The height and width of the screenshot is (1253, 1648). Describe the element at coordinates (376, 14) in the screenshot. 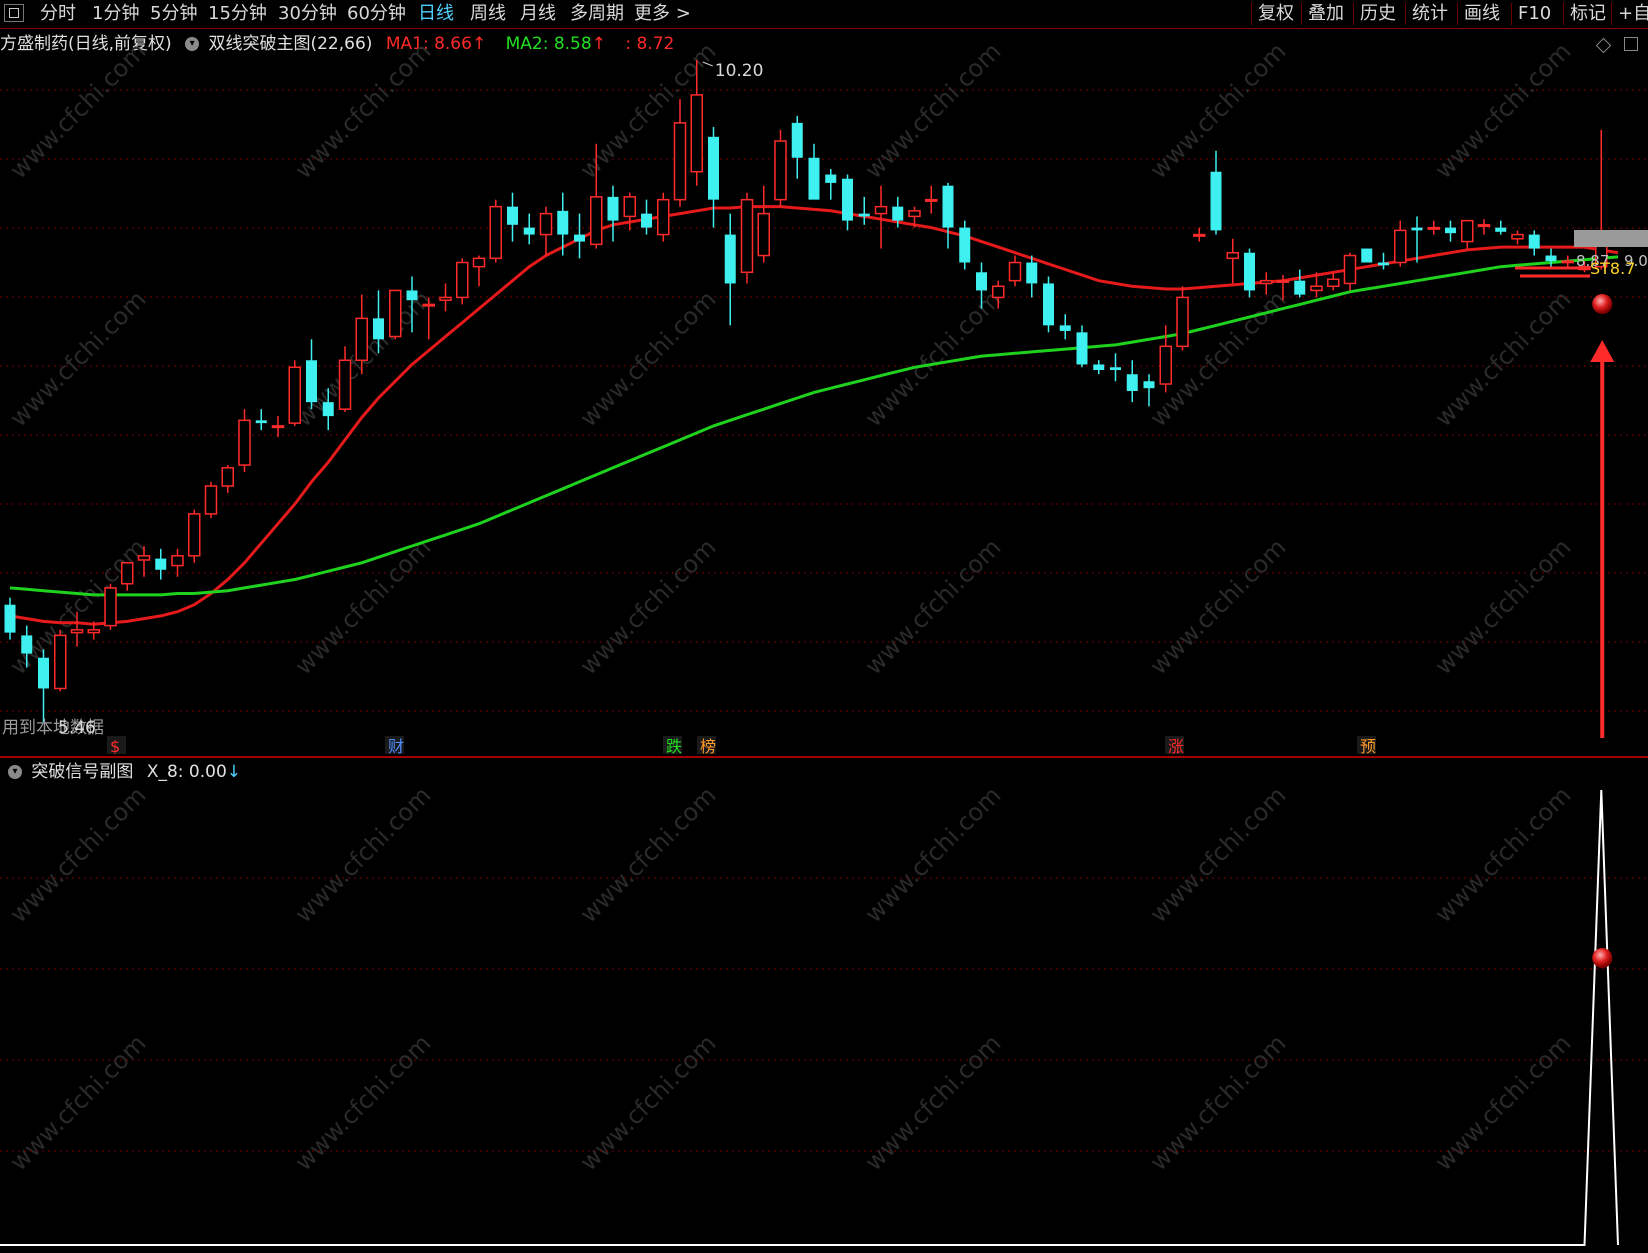

I see `toolbar-item-5: 60分钟` at that location.